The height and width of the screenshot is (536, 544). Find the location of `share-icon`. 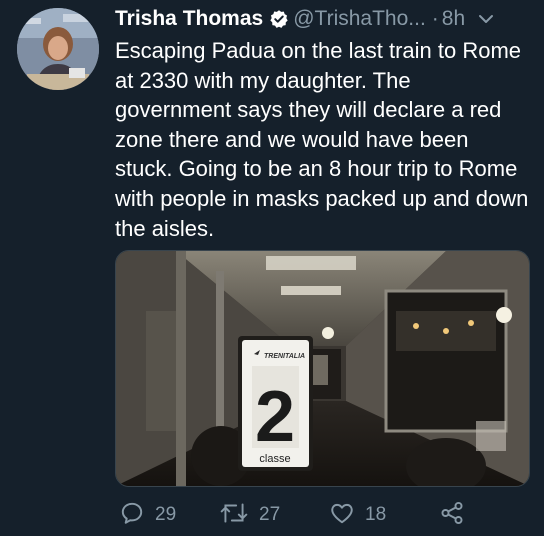

share-icon is located at coordinates (452, 515).